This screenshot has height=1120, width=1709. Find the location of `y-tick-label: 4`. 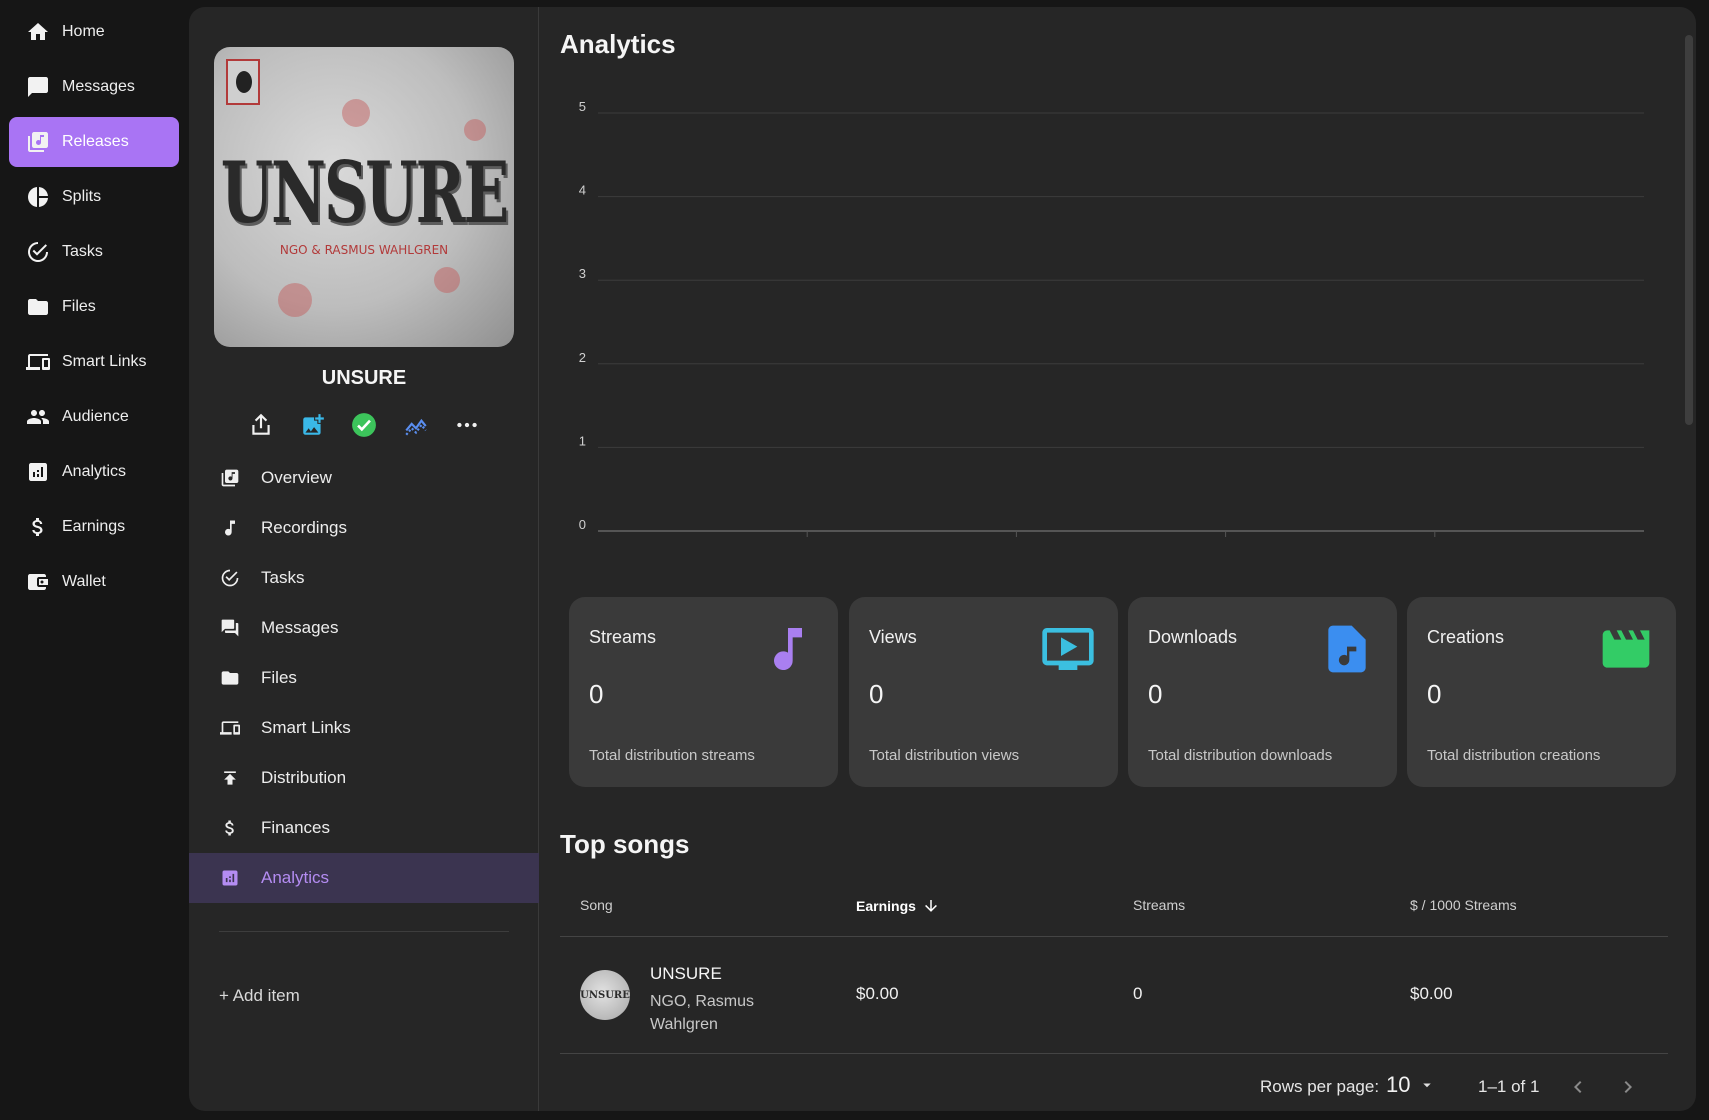

y-tick-label: 4 is located at coordinates (582, 190).